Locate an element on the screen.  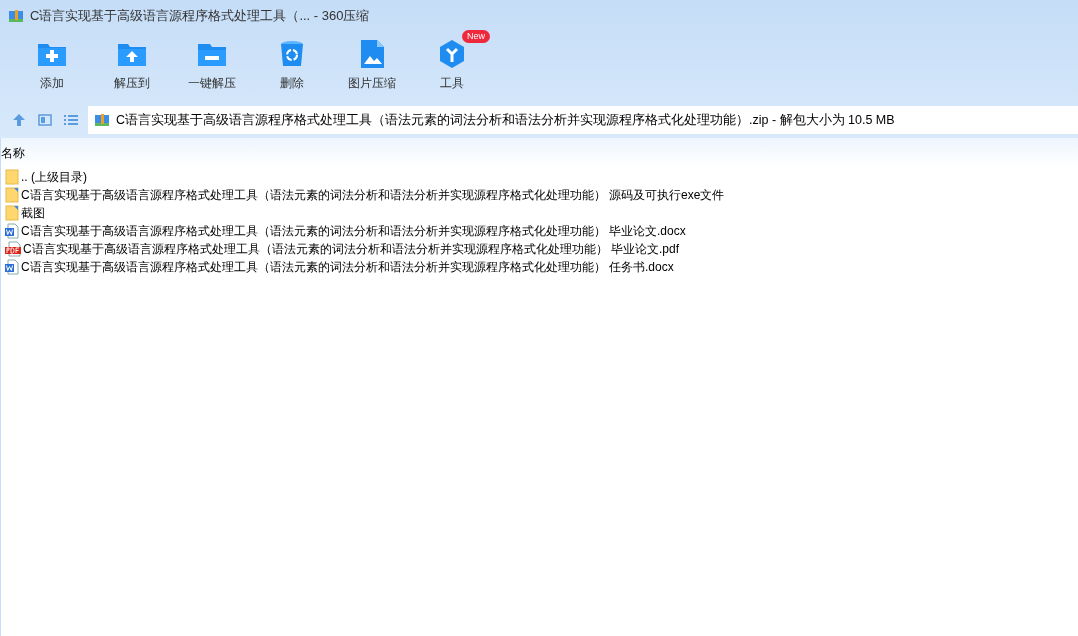
toolbar-button: 添加 is located at coordinates (52, 65).